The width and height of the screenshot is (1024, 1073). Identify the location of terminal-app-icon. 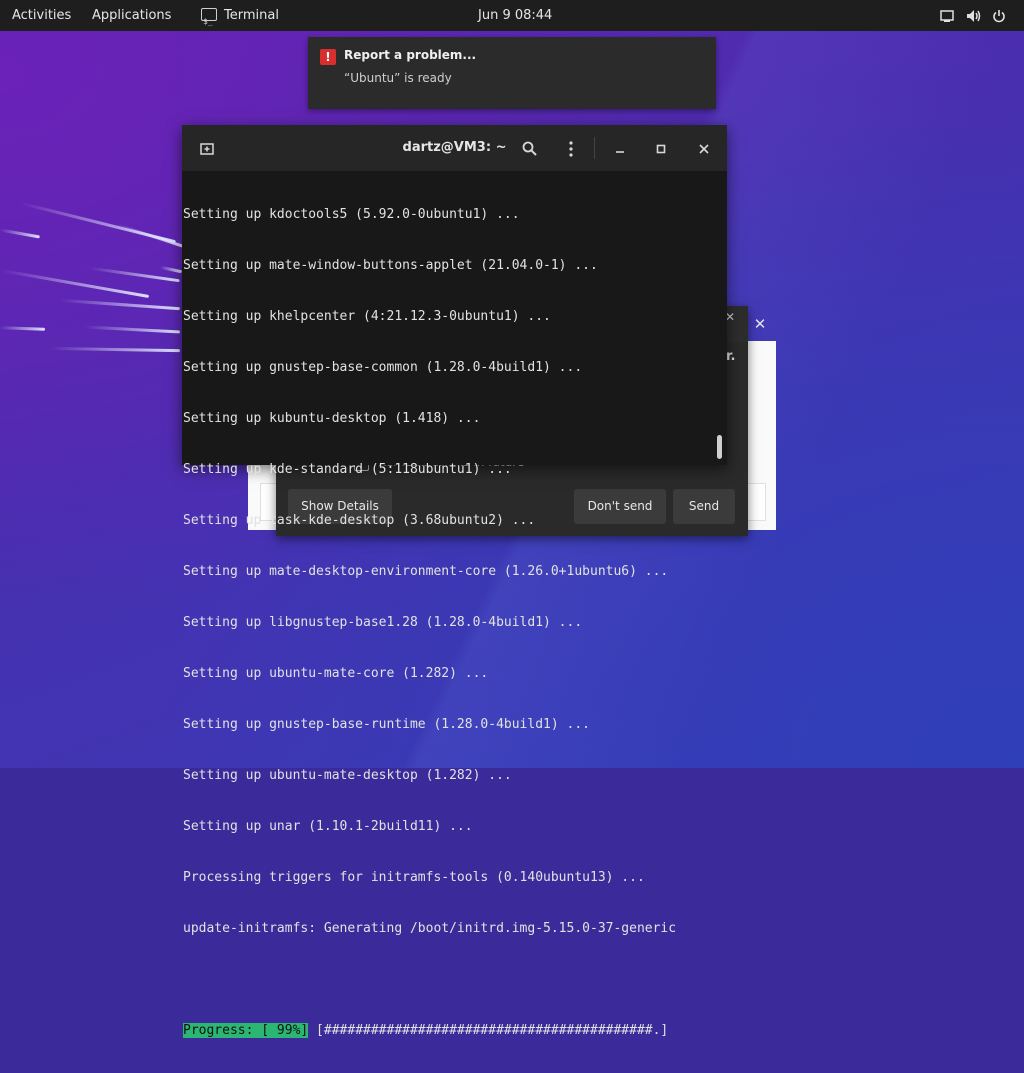
(209, 21).